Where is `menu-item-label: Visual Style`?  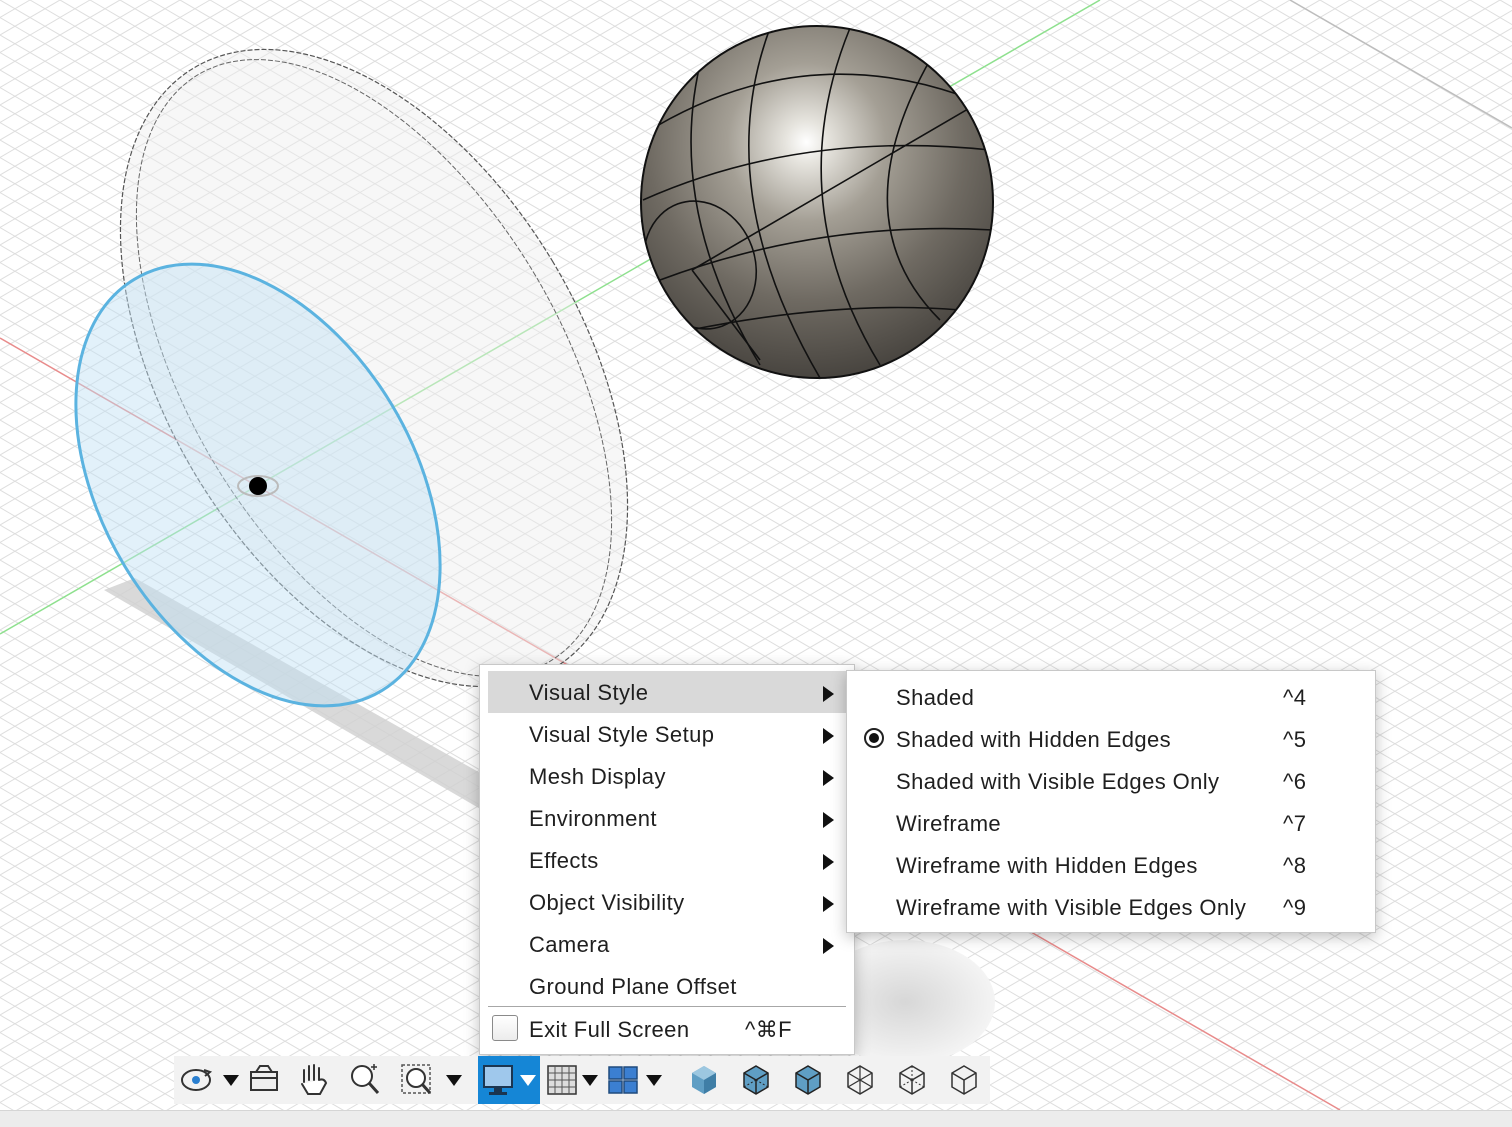
menu-item-label: Visual Style is located at coordinates (589, 692).